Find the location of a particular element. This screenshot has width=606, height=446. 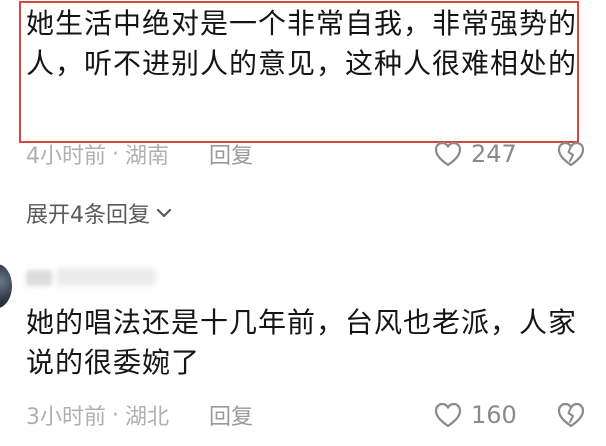

like-count: 247 is located at coordinates (494, 154).